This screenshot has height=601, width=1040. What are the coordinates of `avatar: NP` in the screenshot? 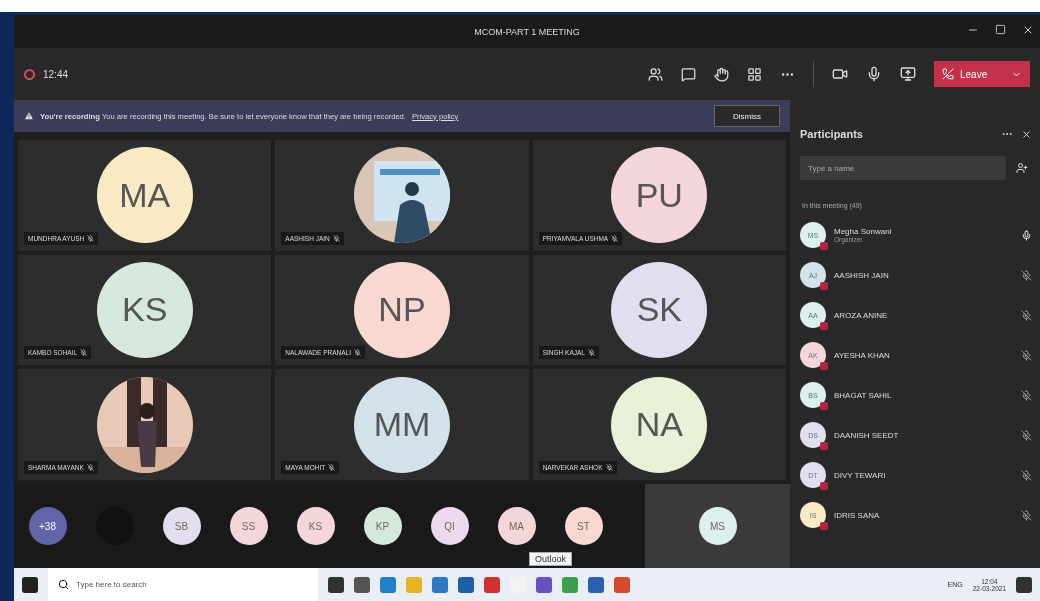 It's located at (402, 310).